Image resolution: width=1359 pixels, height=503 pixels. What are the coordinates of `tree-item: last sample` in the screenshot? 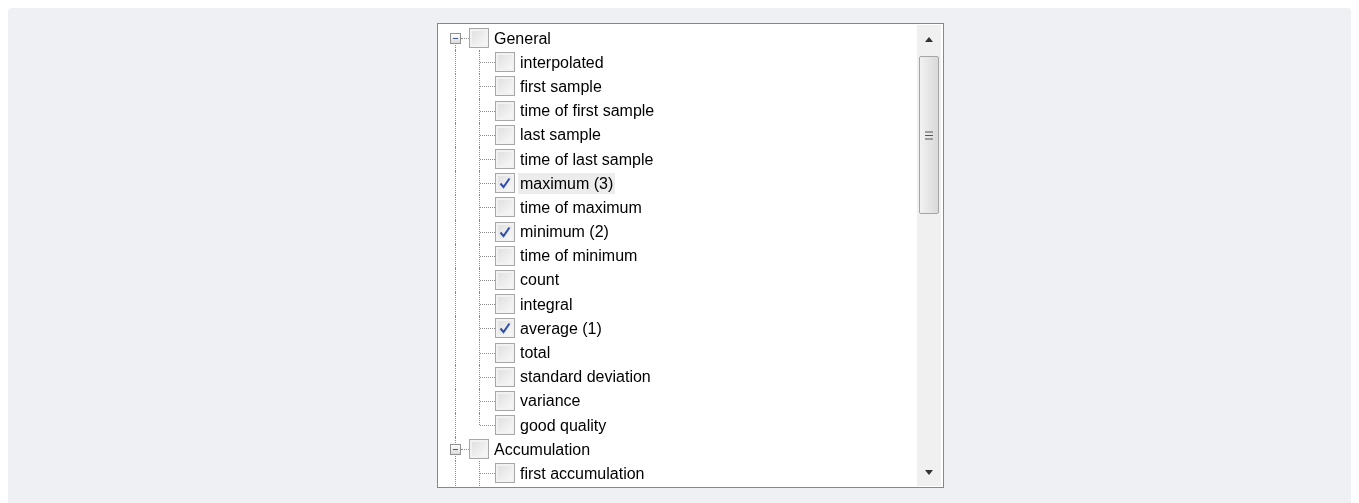 It's located at (560, 135).